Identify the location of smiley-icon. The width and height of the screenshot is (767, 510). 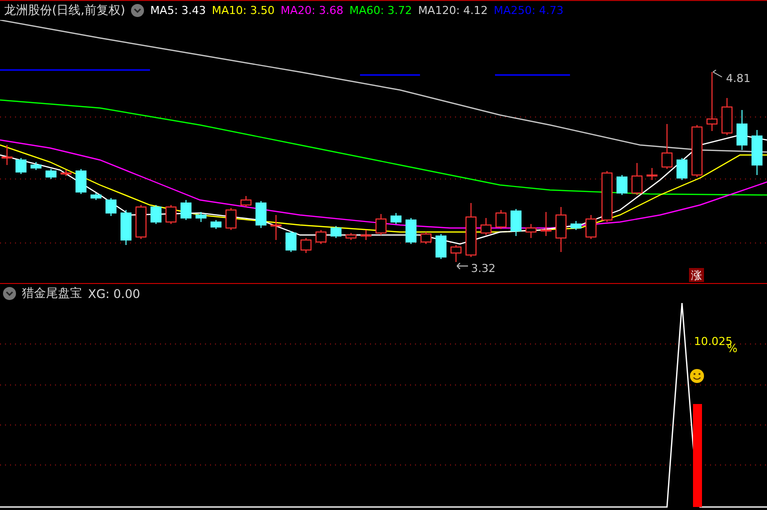
(697, 376).